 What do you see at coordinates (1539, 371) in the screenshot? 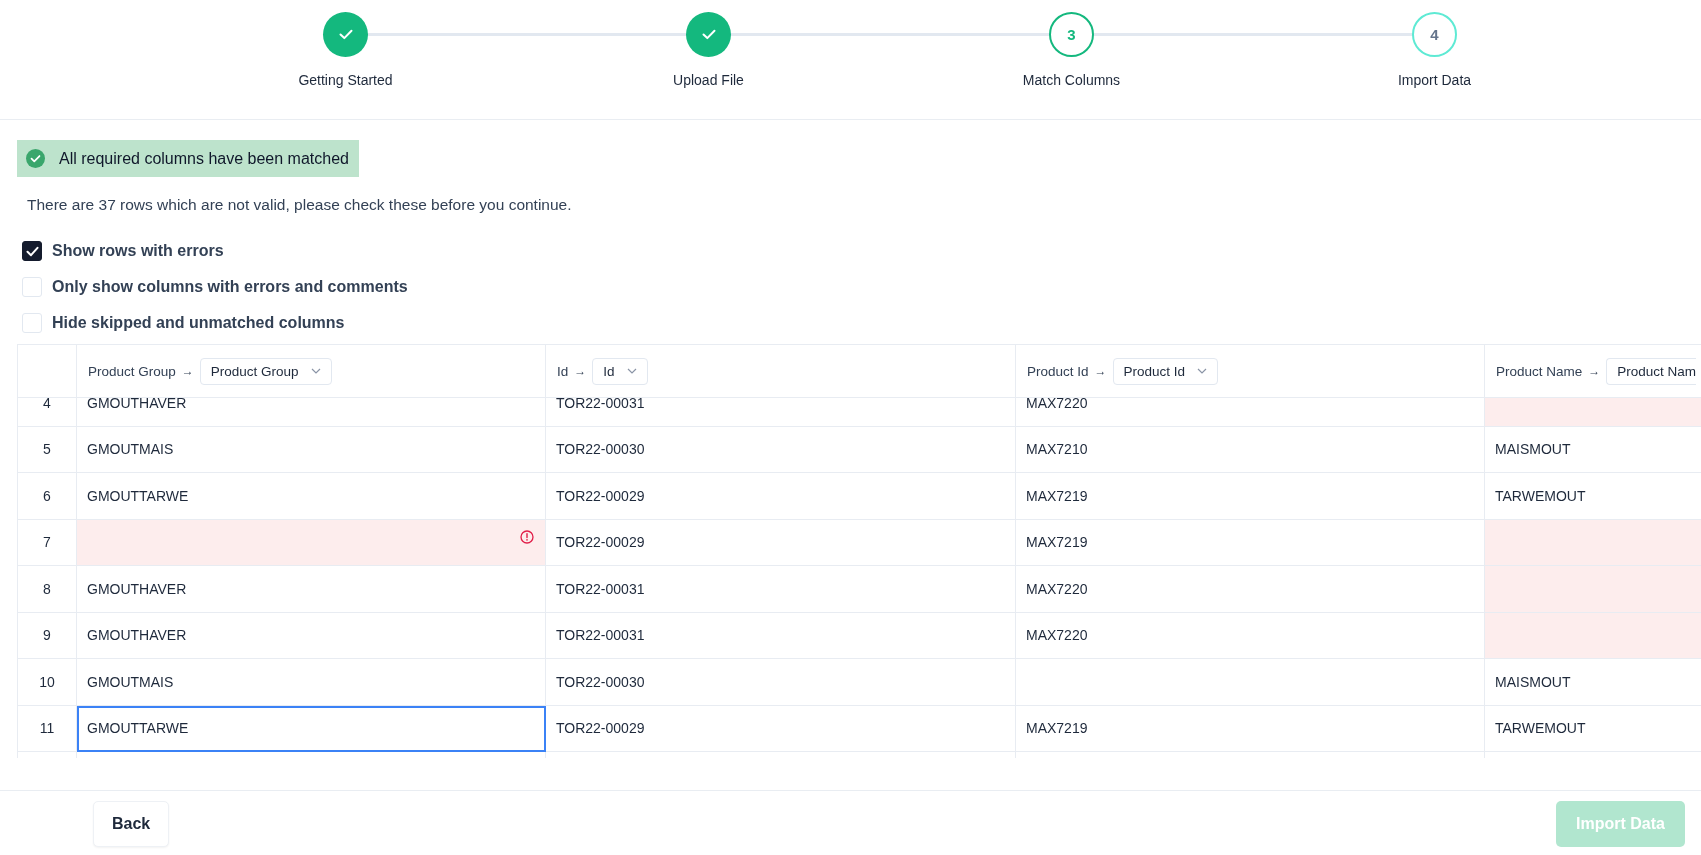
I see `source-column-name: Product Name` at bounding box center [1539, 371].